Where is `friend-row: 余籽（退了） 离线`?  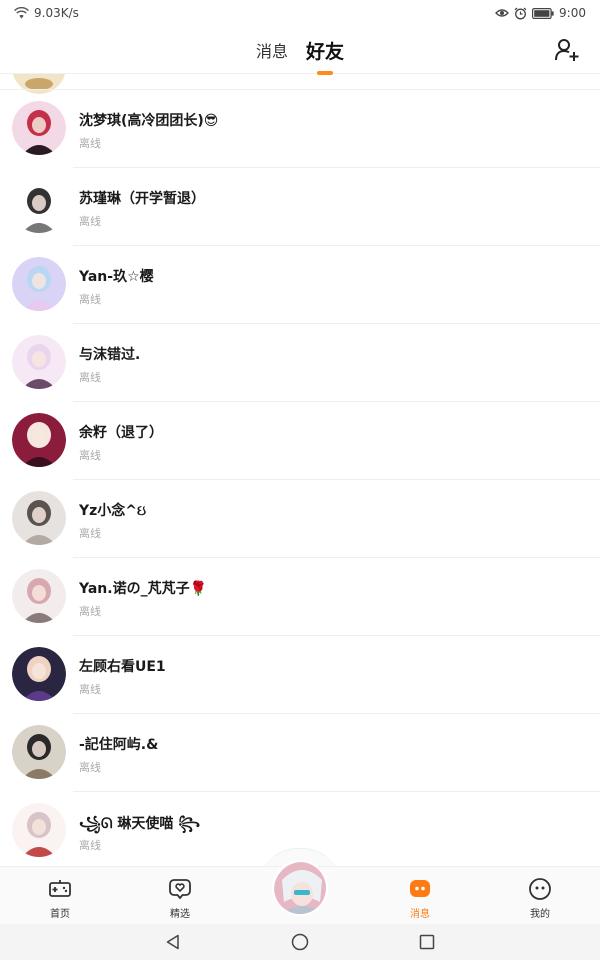 friend-row: 余籽（退了） 离线 is located at coordinates (300, 441).